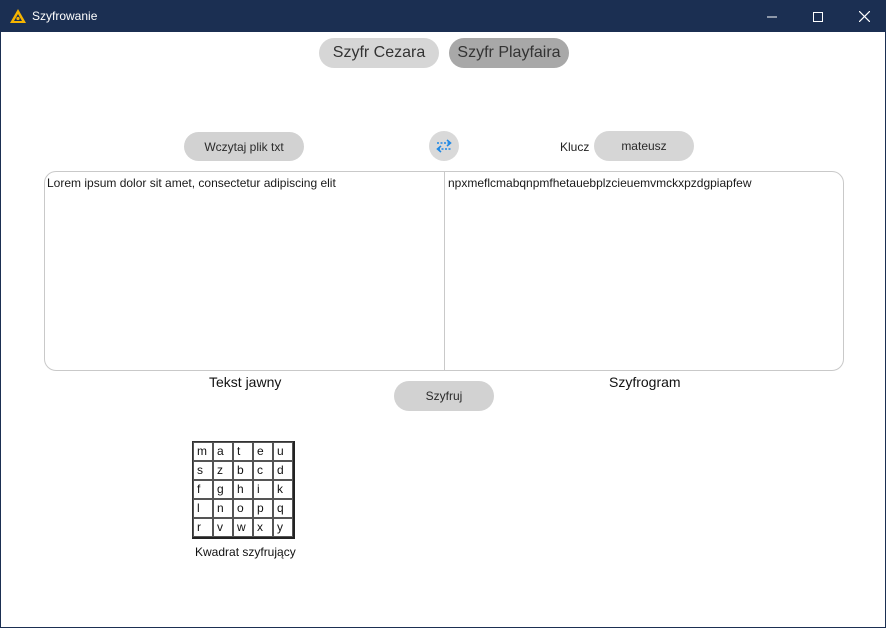 This screenshot has width=886, height=628. What do you see at coordinates (18, 16) in the screenshot?
I see `app-triangle-icon` at bounding box center [18, 16].